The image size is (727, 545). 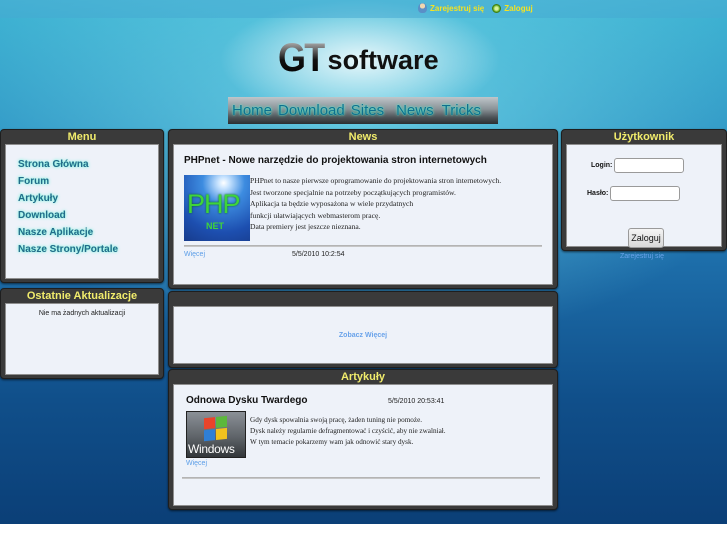 I want to click on nav-sites: Sites, so click(x=367, y=110).